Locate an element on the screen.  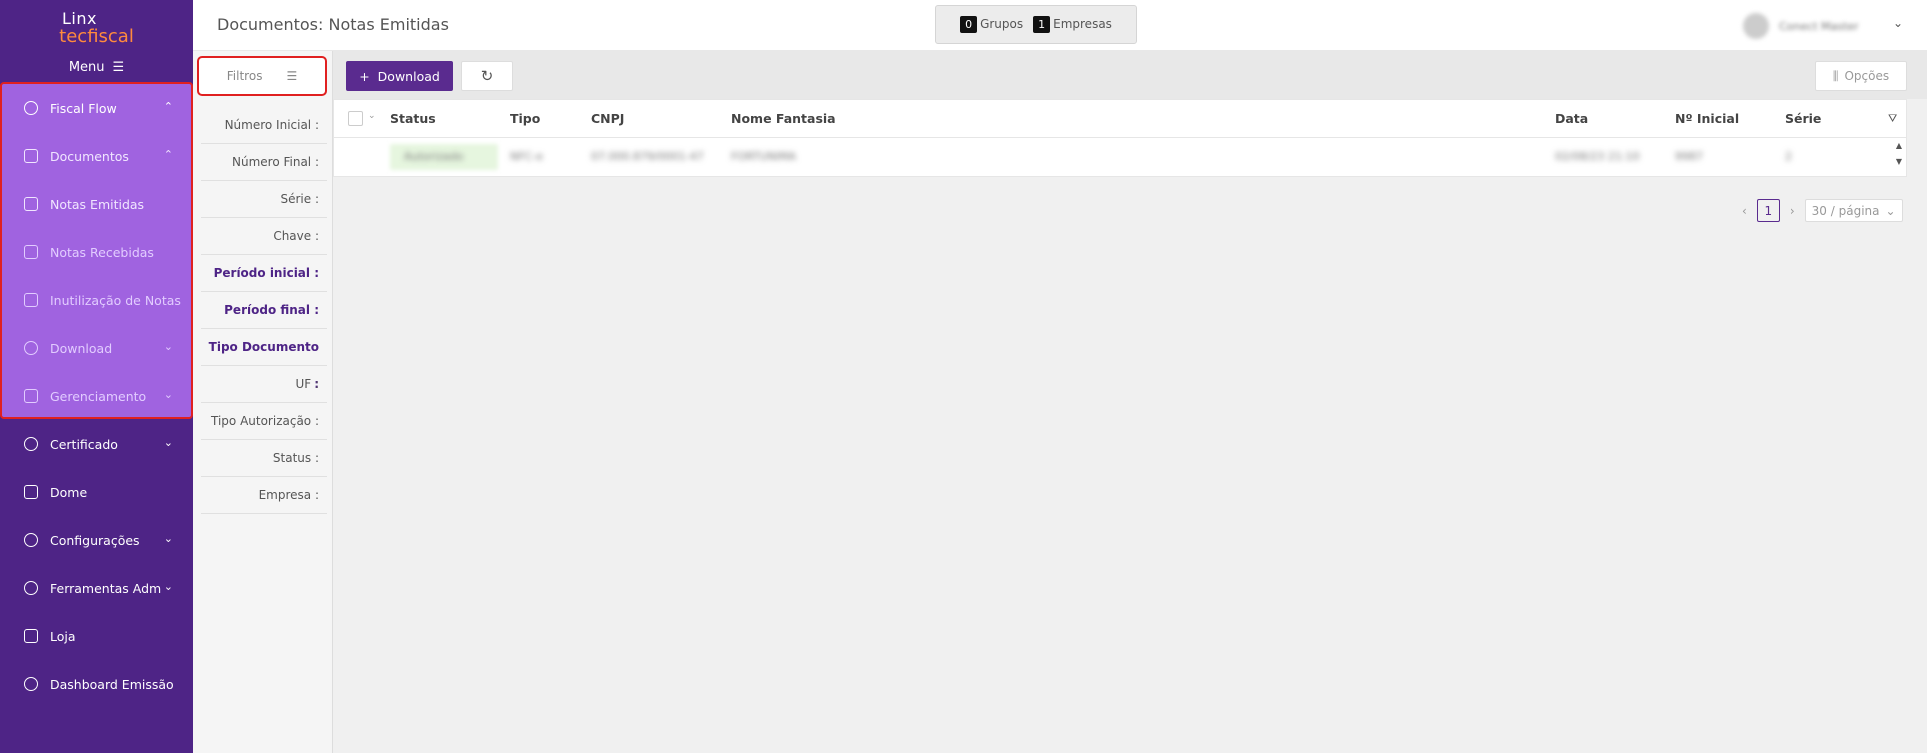
sidebar-item-gerenciamento: Gerenciamento ⌄ is located at coordinates (96, 396).